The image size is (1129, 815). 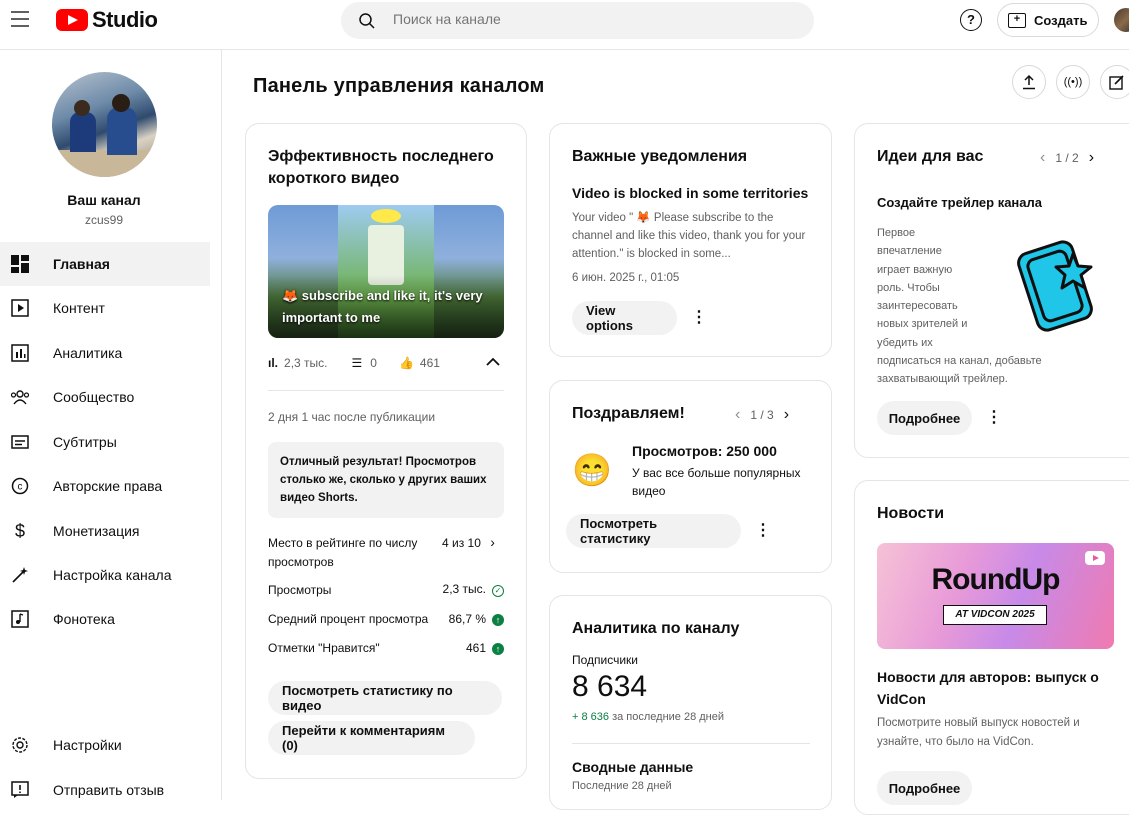 I want to click on studio-logo: Studio, so click(x=107, y=19).